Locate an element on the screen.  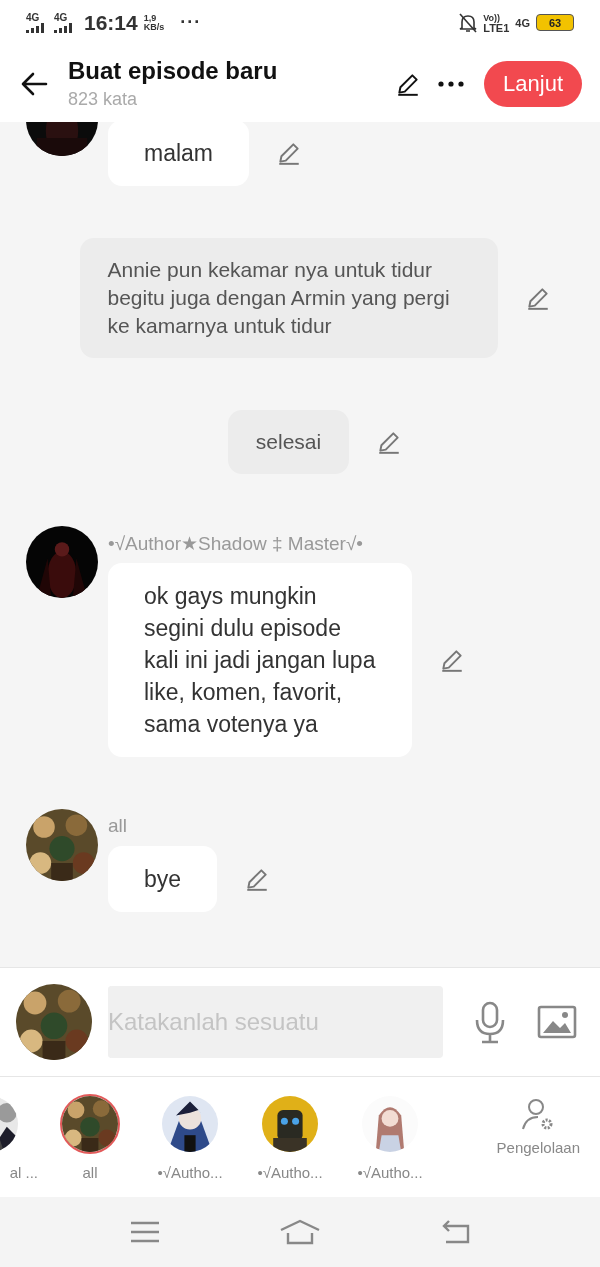
manage-label: Pengelolaan is located at coordinates (538, 1147).